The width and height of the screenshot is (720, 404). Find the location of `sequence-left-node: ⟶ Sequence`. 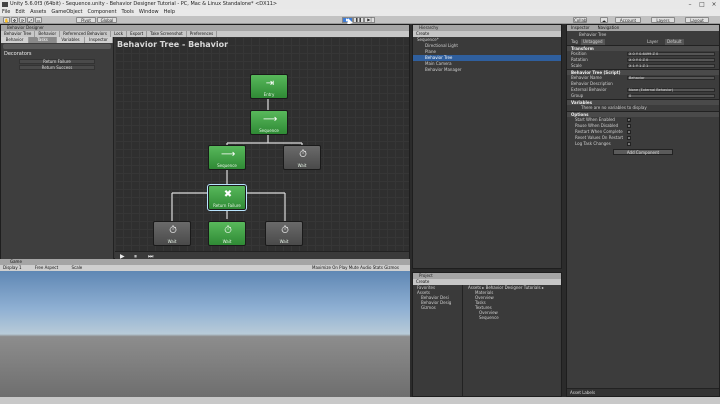

sequence-left-node: ⟶ Sequence is located at coordinates (227, 157).